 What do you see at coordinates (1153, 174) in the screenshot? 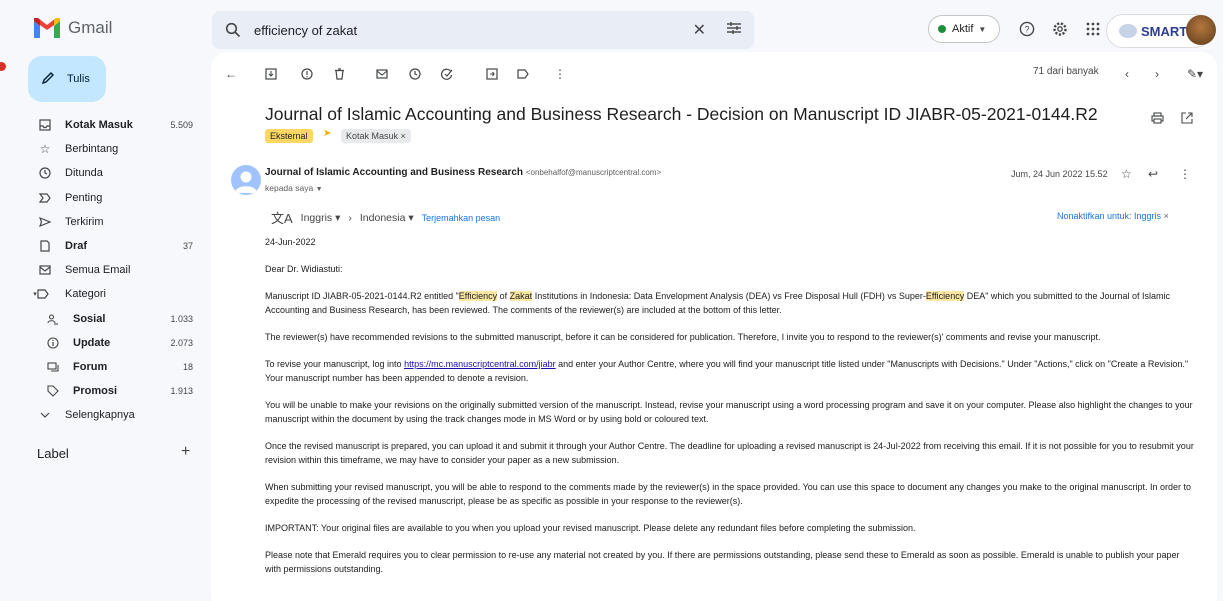
I see `reply-icon: ↩` at bounding box center [1153, 174].